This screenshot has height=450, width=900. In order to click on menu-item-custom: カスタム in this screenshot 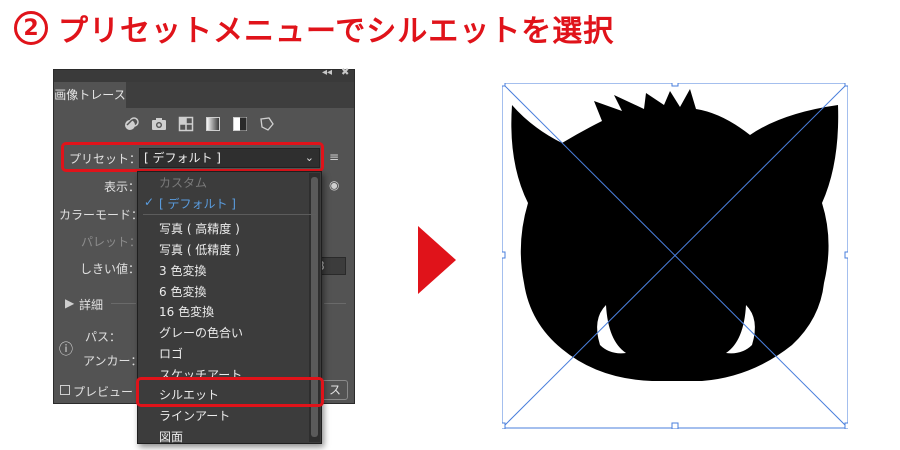, I will do `click(183, 183)`.